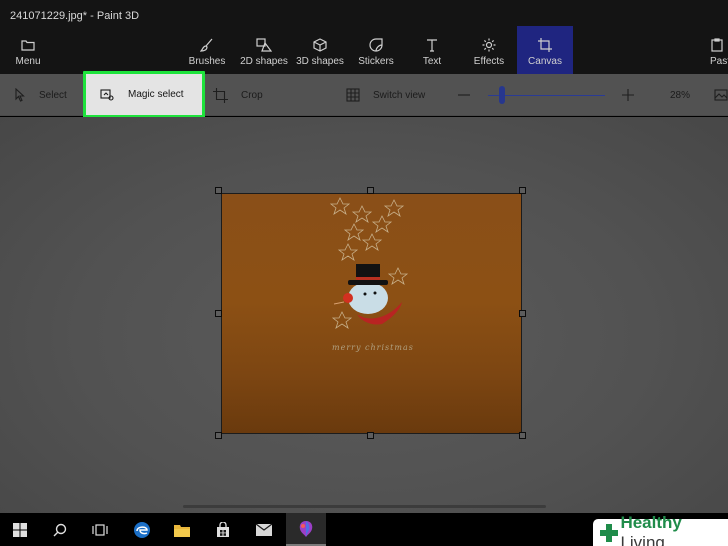 The image size is (728, 546). What do you see at coordinates (545, 45) in the screenshot?
I see `canvas-icon` at bounding box center [545, 45].